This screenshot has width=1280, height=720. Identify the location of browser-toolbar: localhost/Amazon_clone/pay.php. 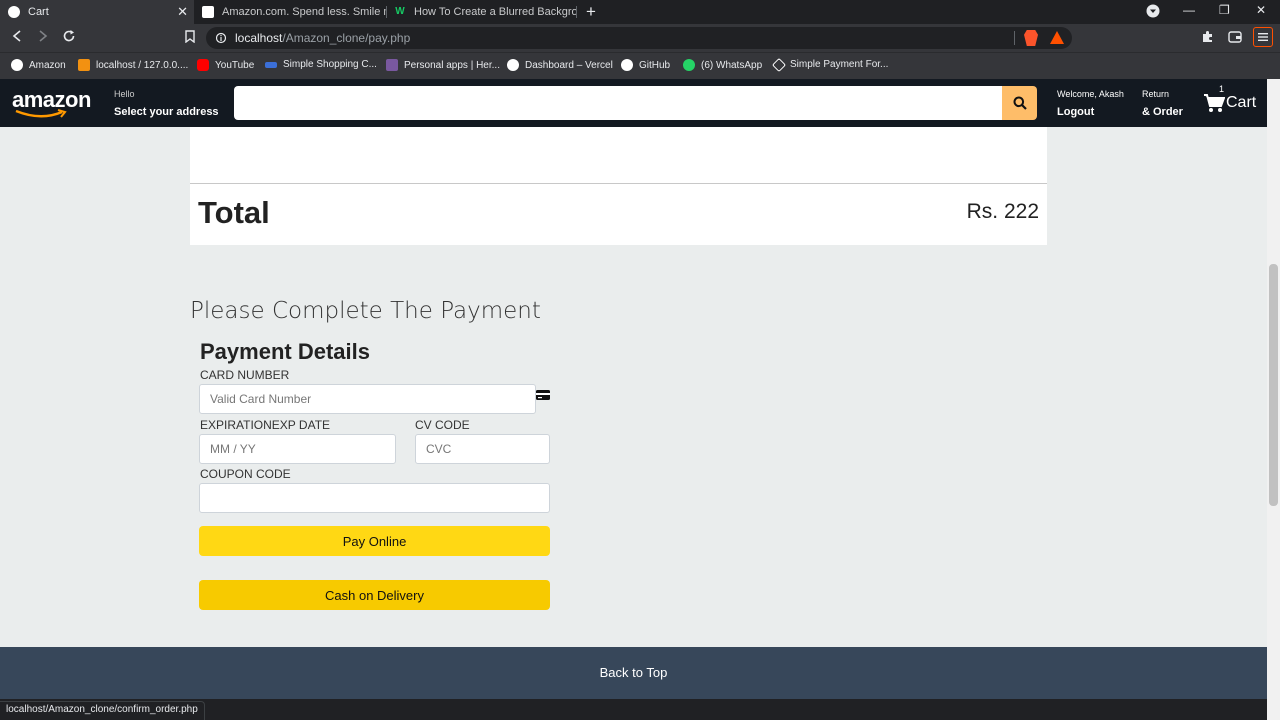
(640, 38).